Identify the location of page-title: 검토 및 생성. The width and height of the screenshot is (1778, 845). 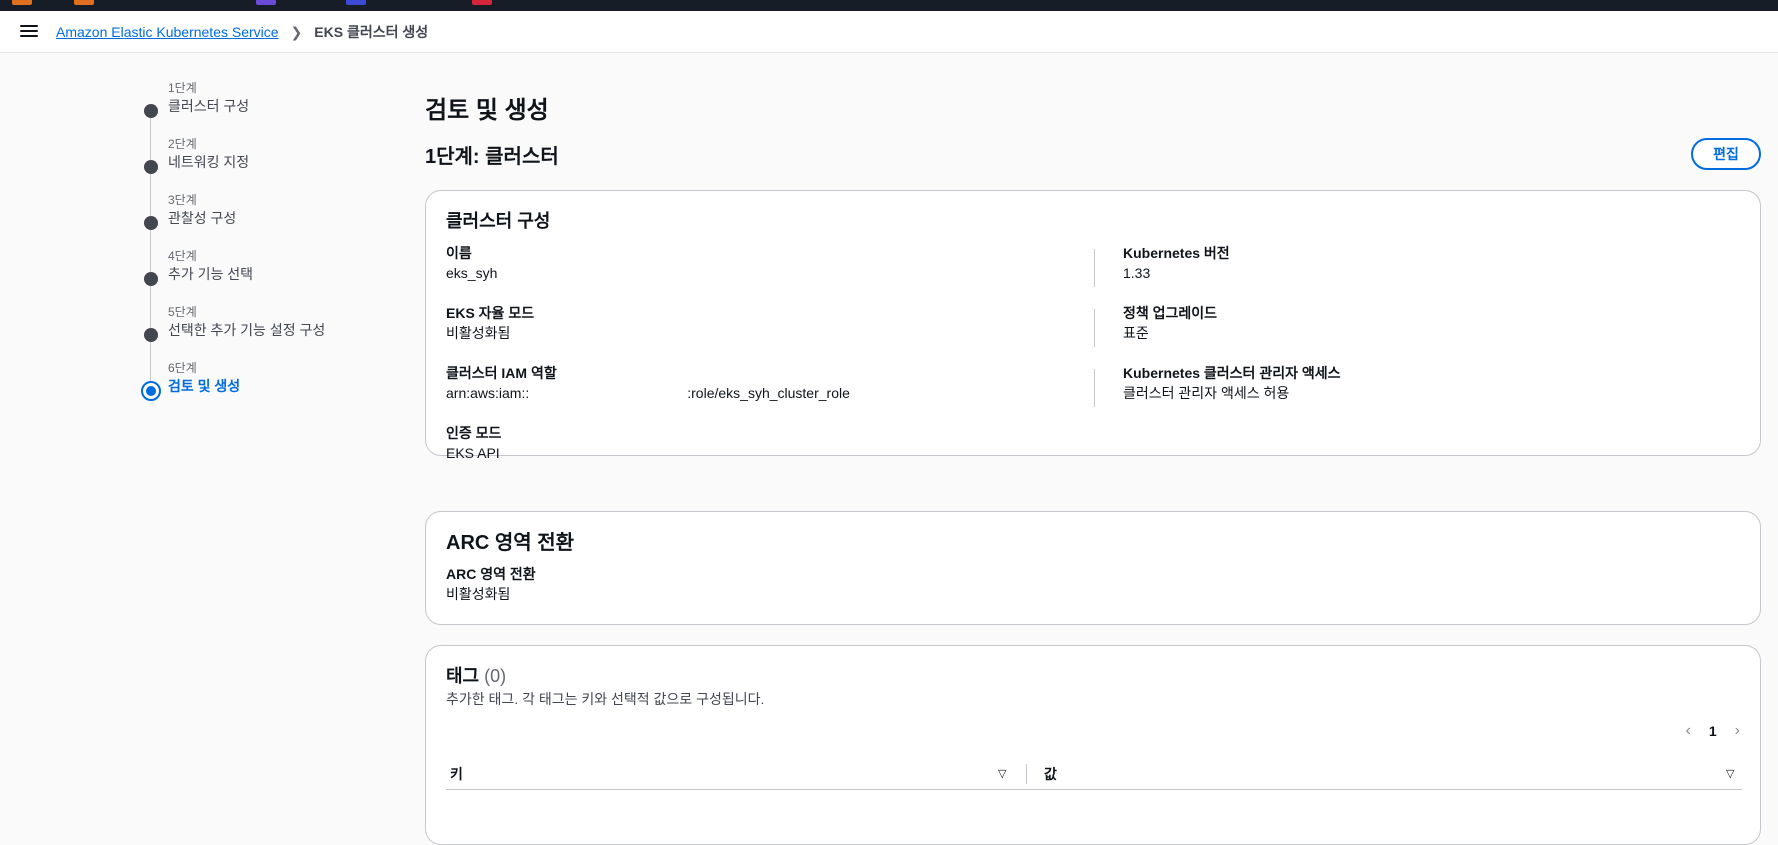
(487, 110).